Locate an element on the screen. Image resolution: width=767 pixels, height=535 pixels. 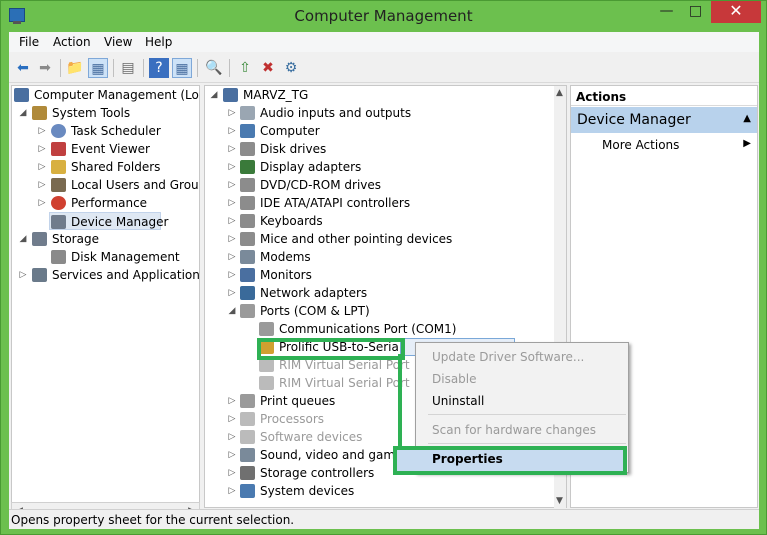
device-tree-item: ▷ Mice and other pointing devices is located at coordinates (375, 239).